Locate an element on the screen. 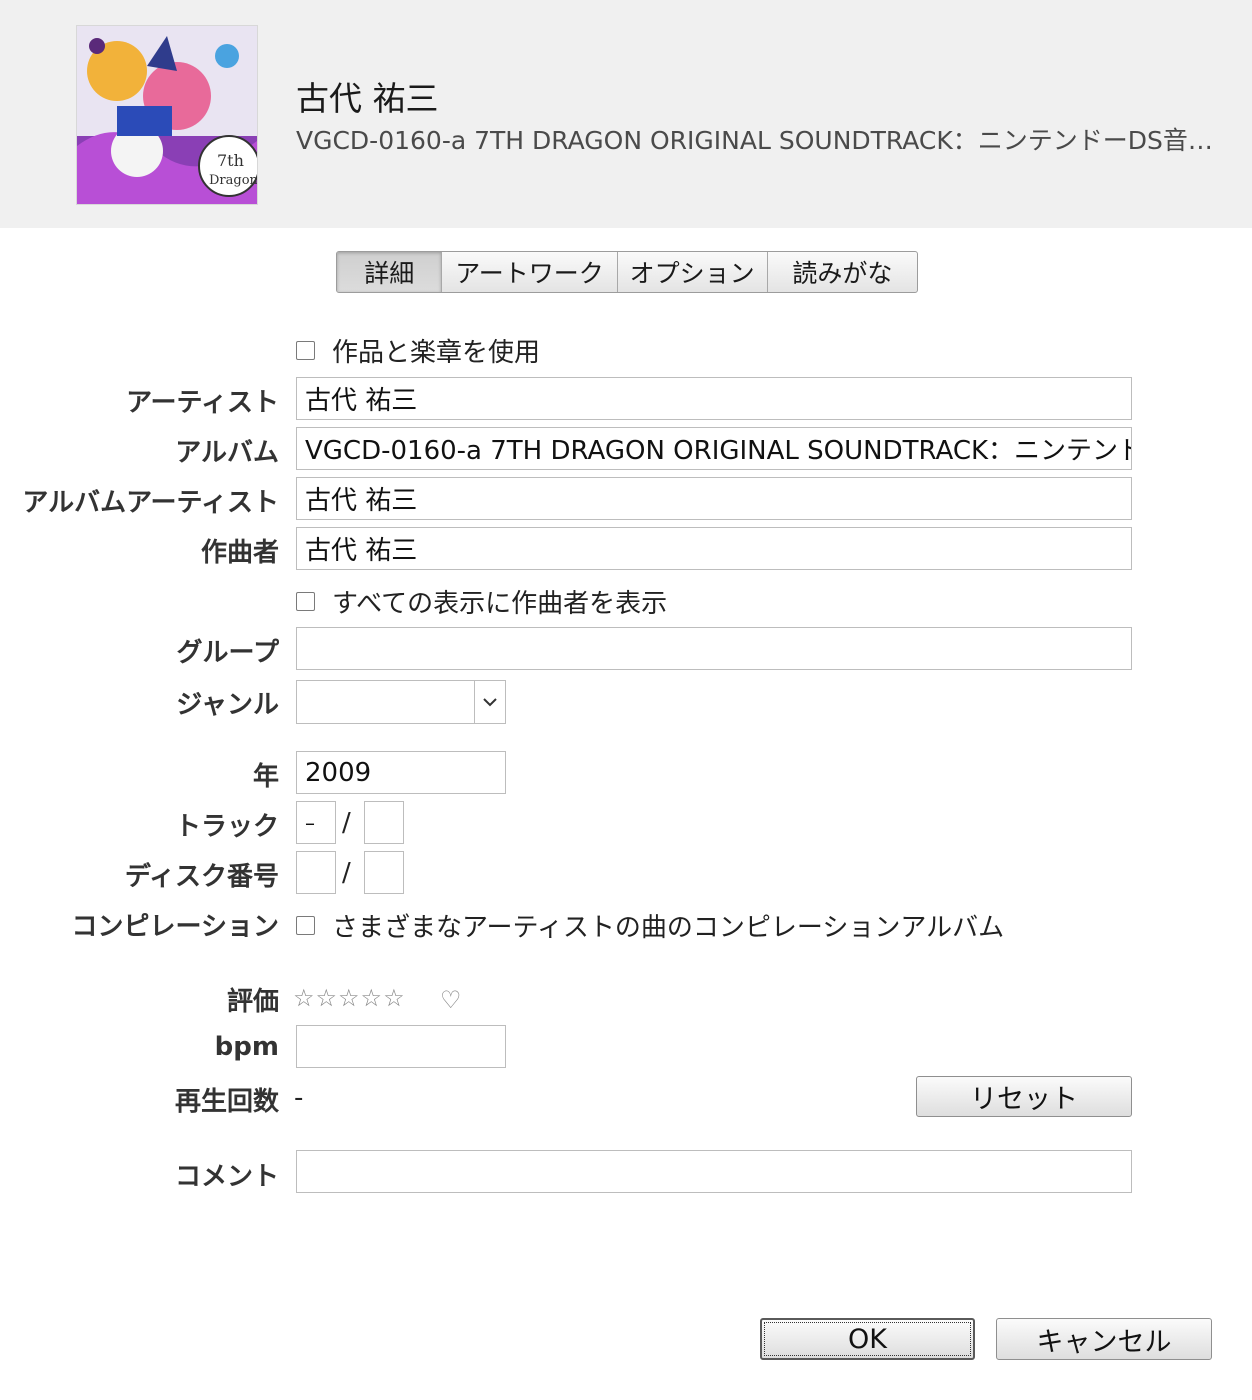 This screenshot has height=1400, width=1252. tab-artwork: アートワーク is located at coordinates (530, 272).